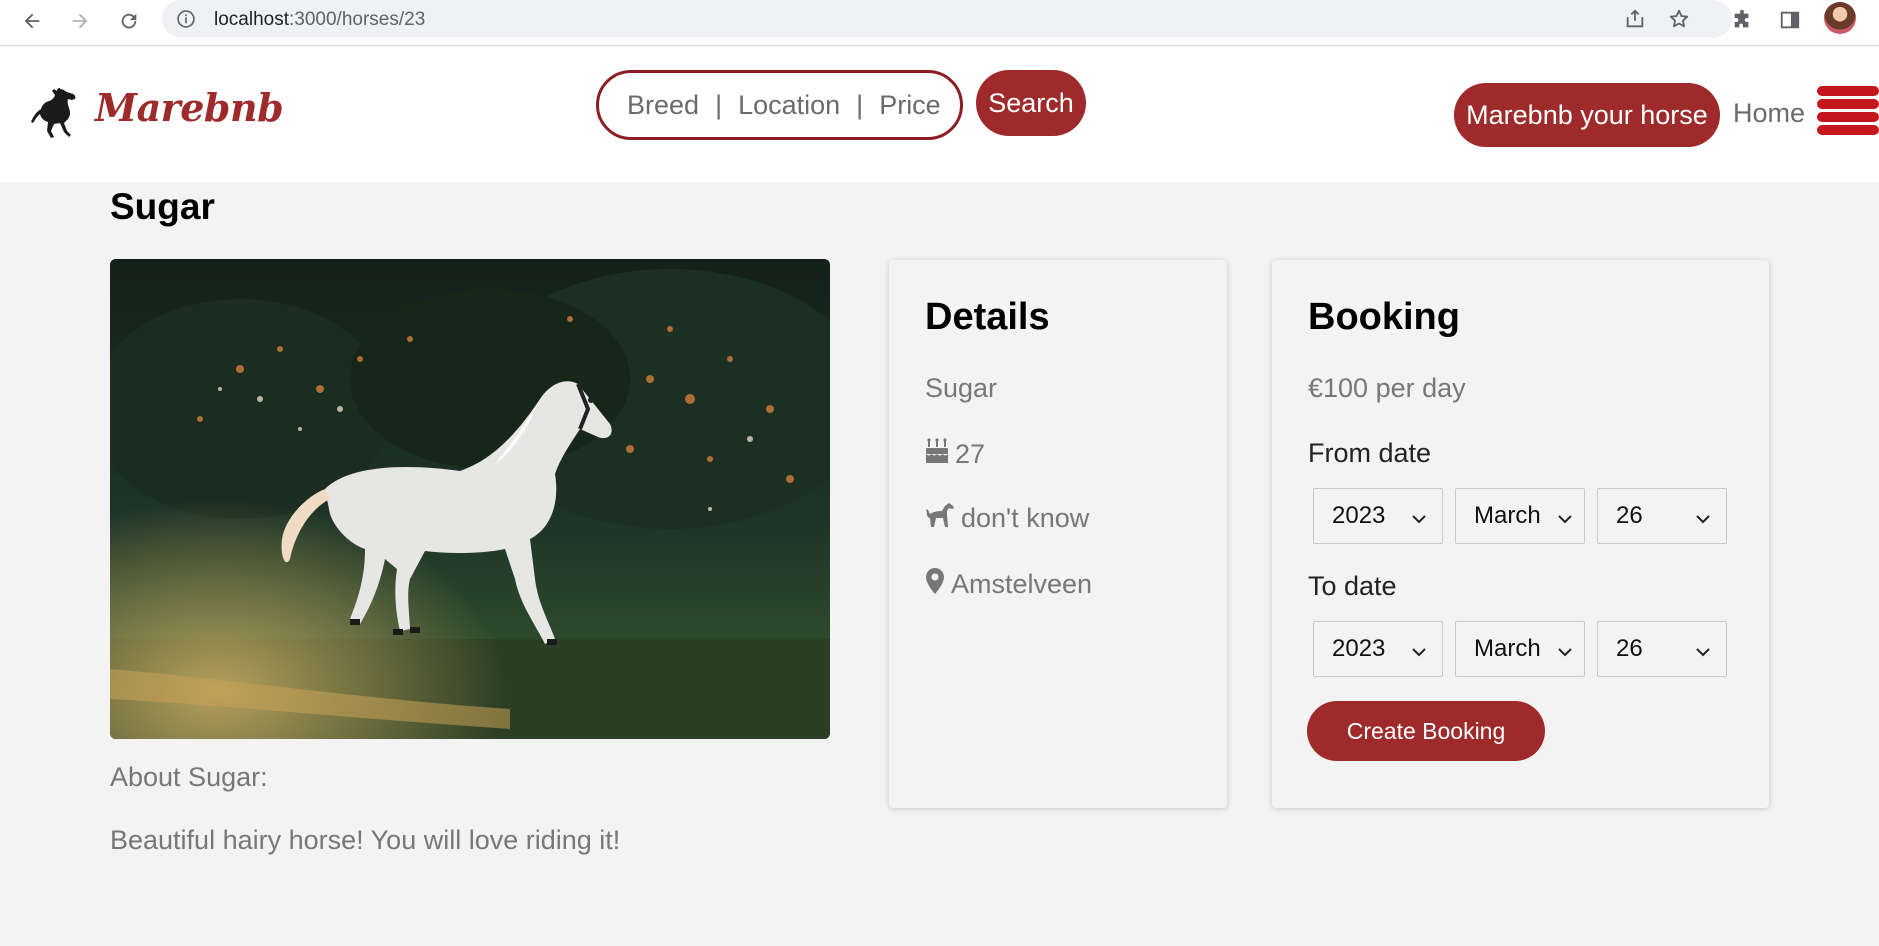  Describe the element at coordinates (1769, 113) in the screenshot. I see `home-link: Home` at that location.